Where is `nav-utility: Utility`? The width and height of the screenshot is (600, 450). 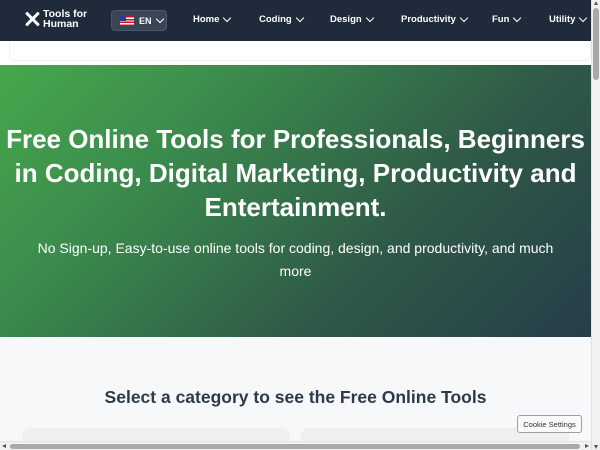
nav-utility: Utility is located at coordinates (568, 19).